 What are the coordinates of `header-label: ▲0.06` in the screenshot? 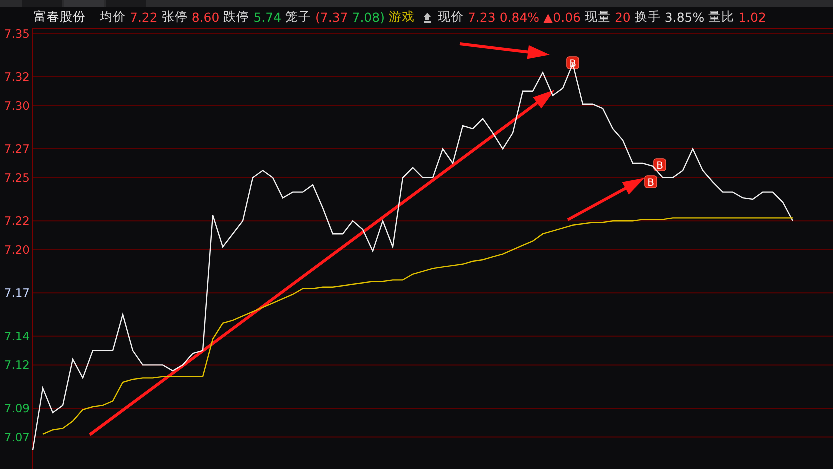 It's located at (562, 17).